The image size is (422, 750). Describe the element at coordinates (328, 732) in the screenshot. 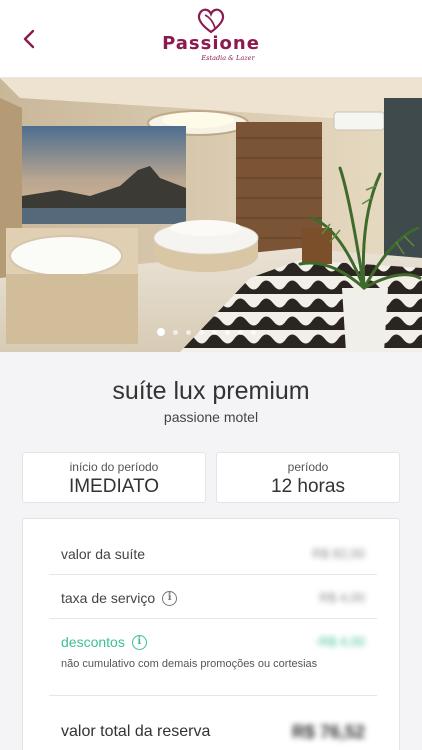

I see `total-value: R$ 76,52` at that location.